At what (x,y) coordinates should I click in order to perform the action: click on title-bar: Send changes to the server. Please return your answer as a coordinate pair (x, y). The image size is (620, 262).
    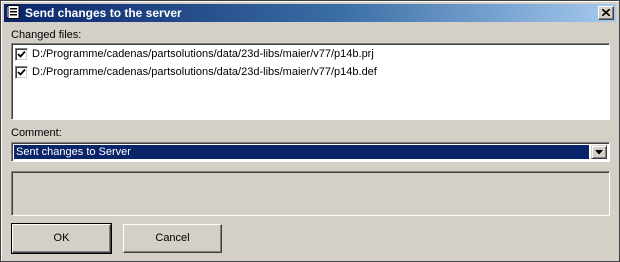
    Looking at the image, I should click on (310, 13).